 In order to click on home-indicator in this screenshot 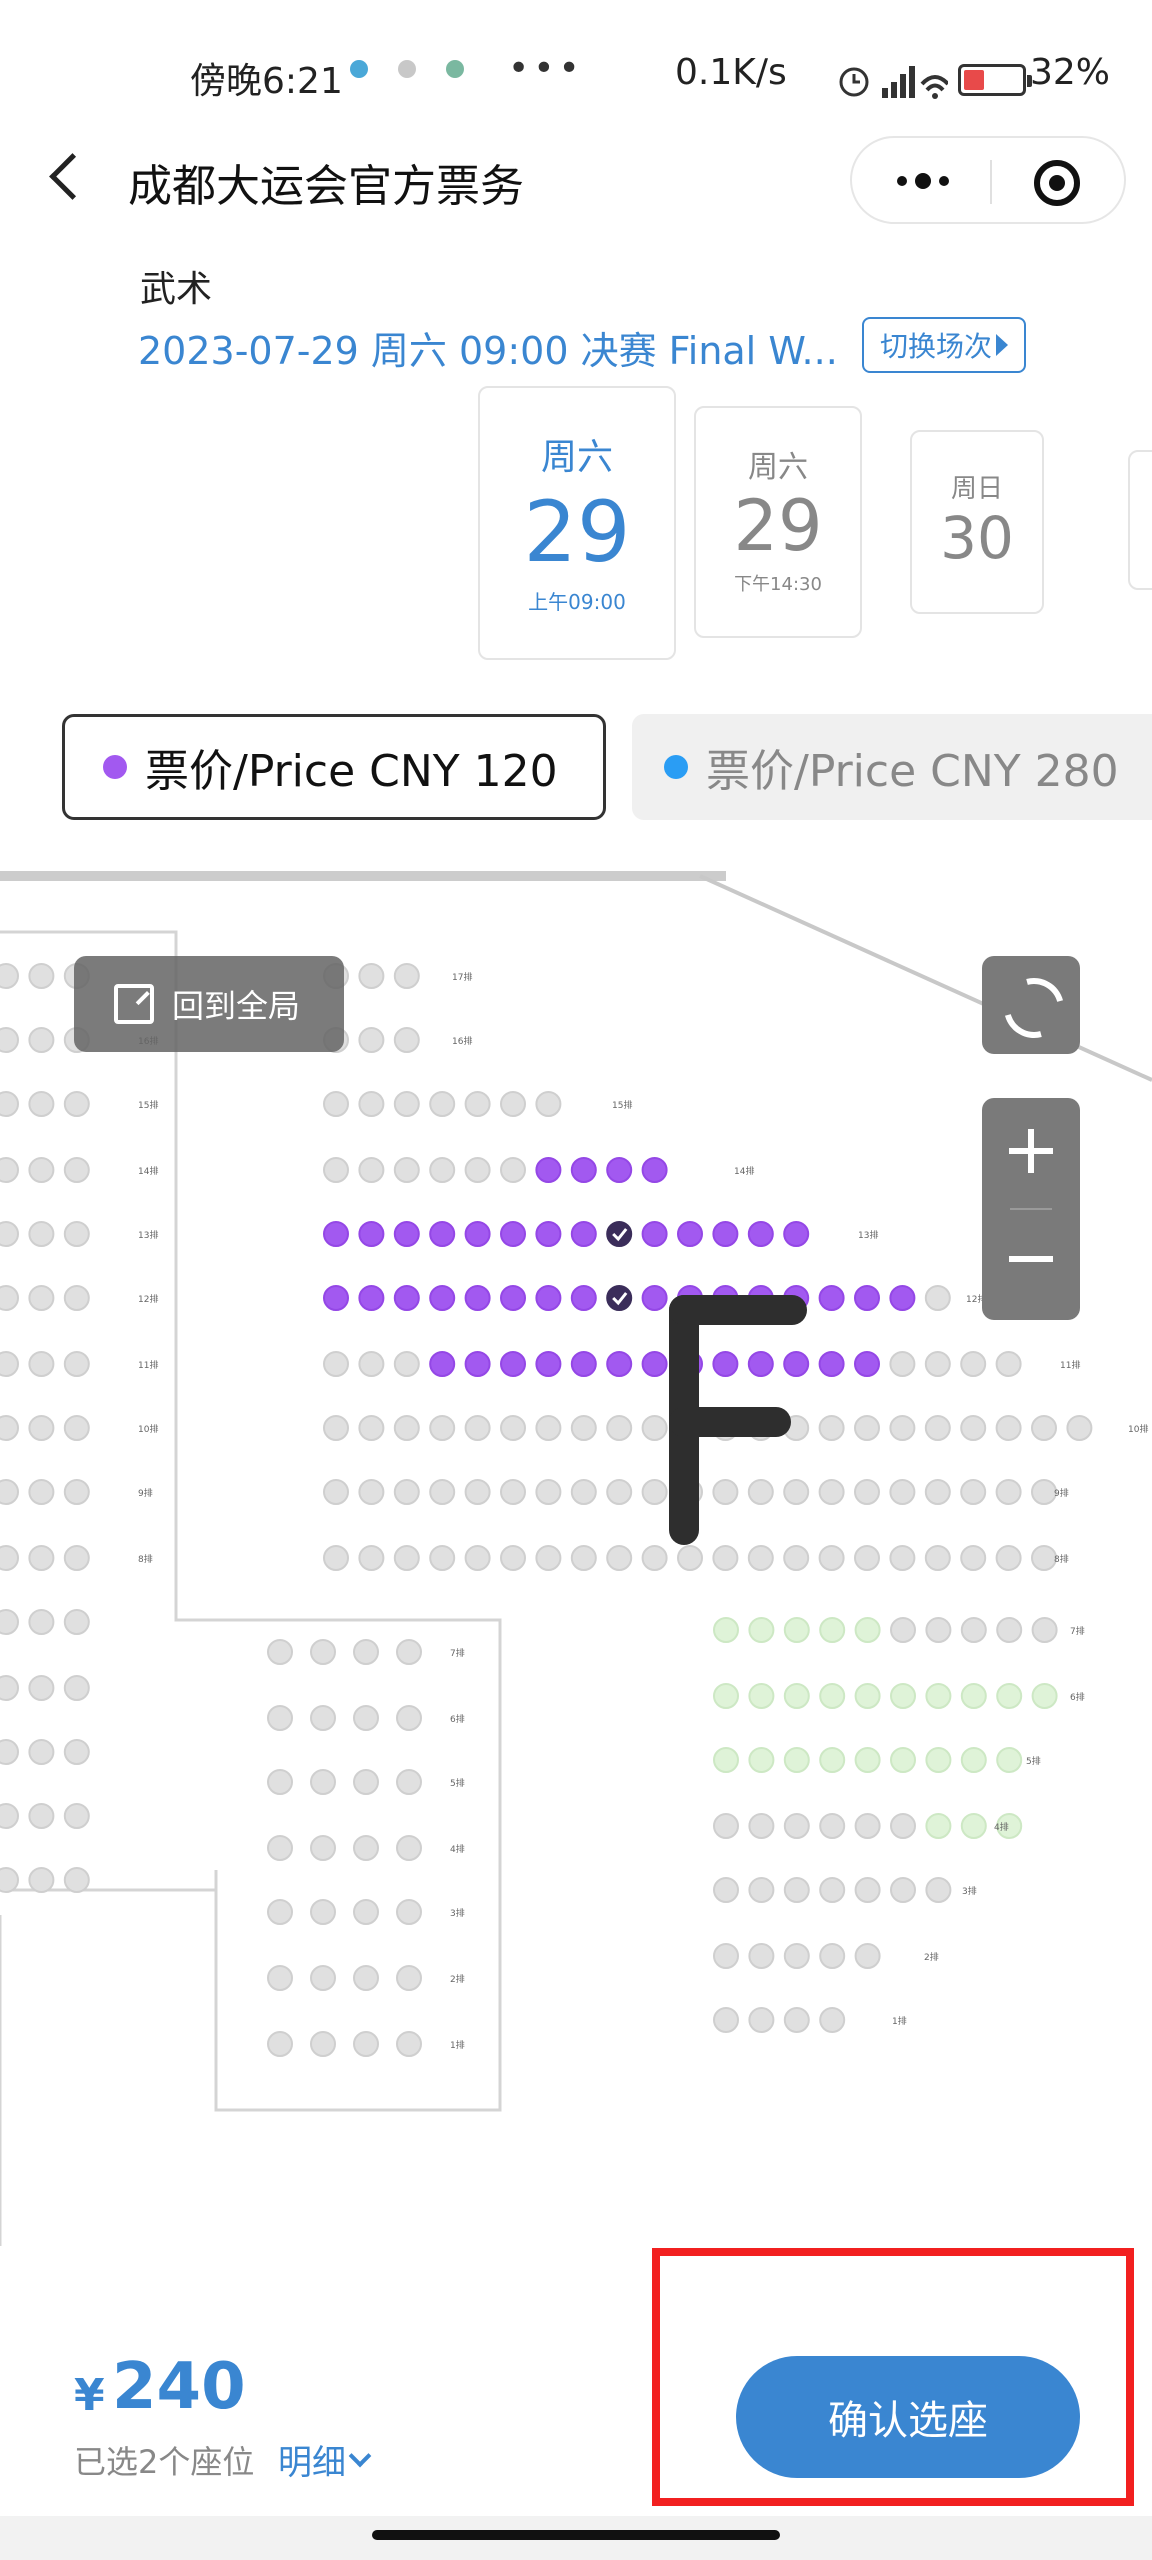, I will do `click(576, 2535)`.